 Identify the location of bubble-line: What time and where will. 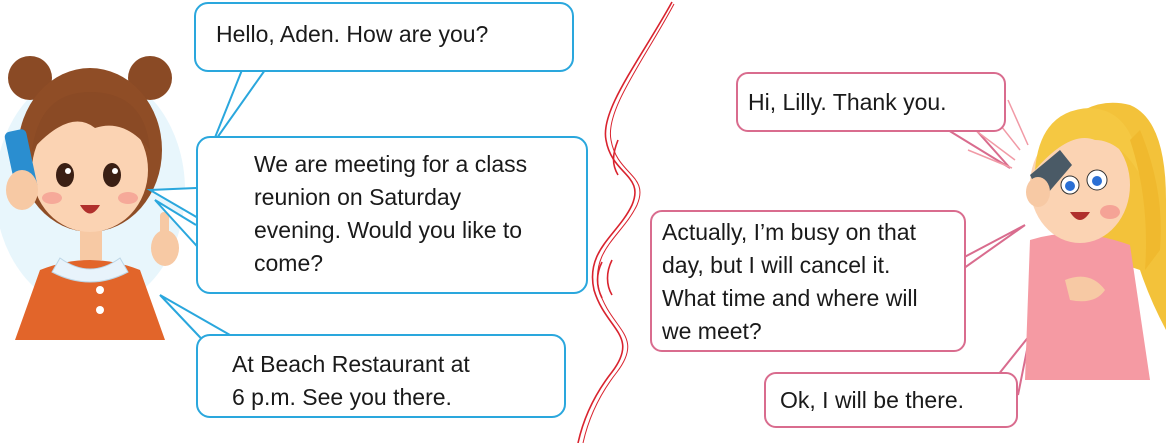
(790, 298).